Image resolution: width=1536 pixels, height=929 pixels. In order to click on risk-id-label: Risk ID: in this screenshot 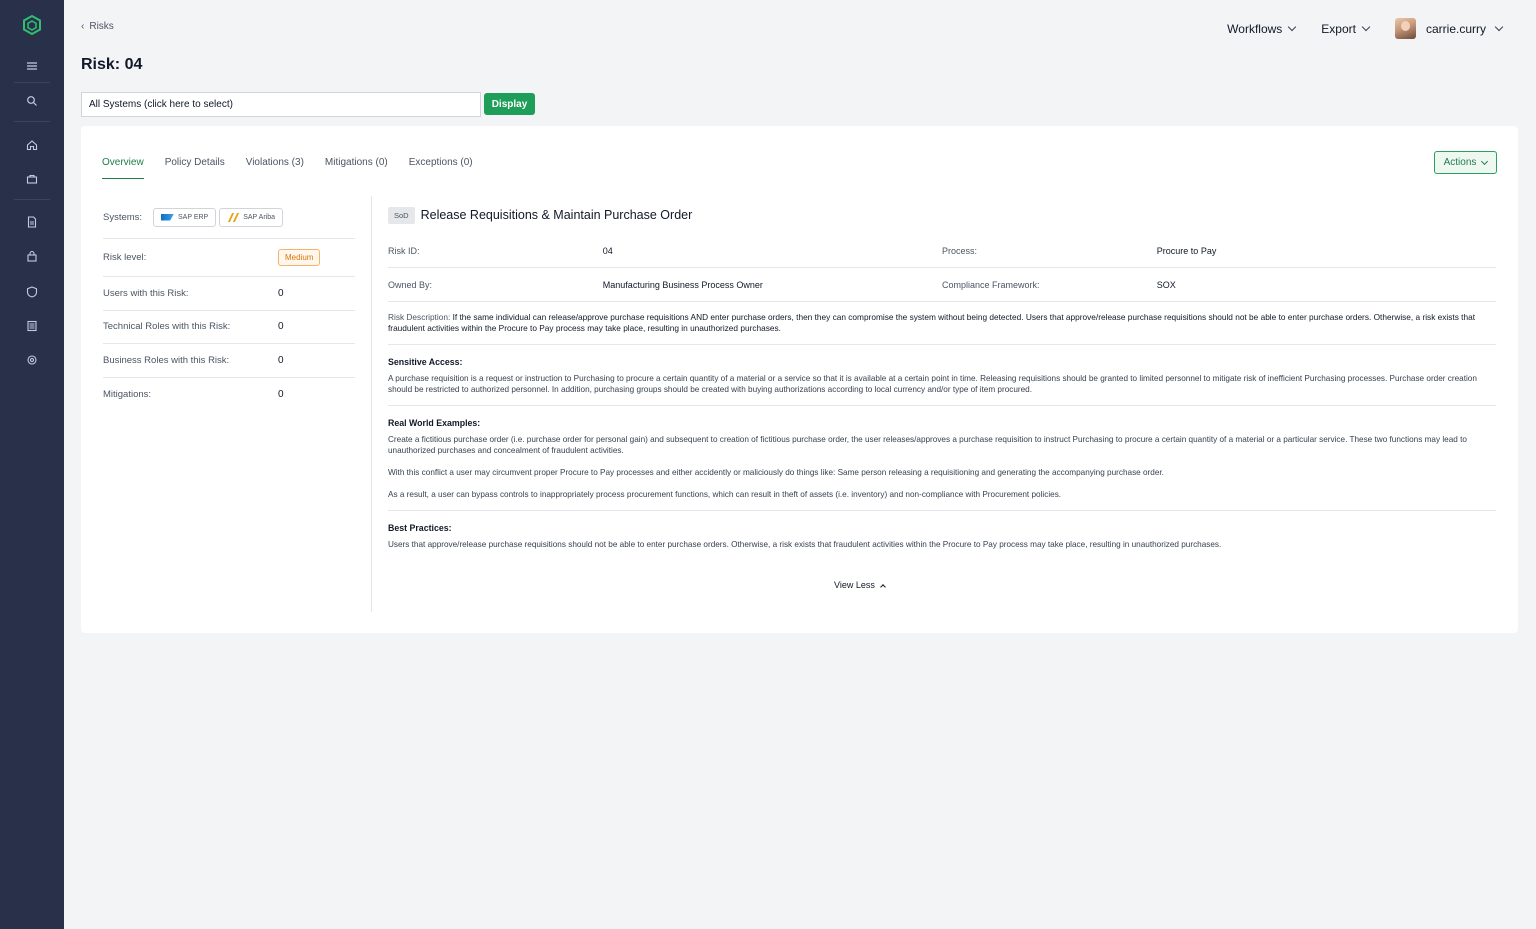, I will do `click(404, 250)`.